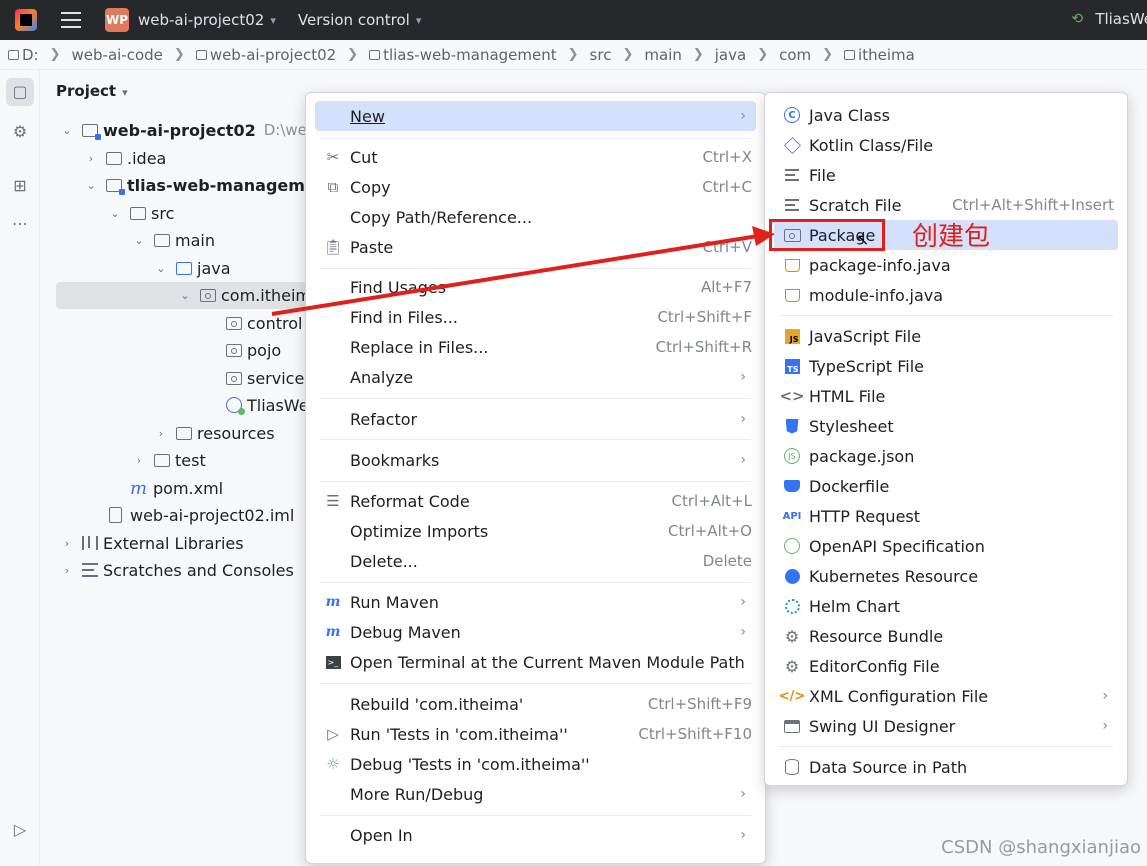 The image size is (1147, 866). I want to click on menu-item-module-info: module-info.java, so click(946, 295).